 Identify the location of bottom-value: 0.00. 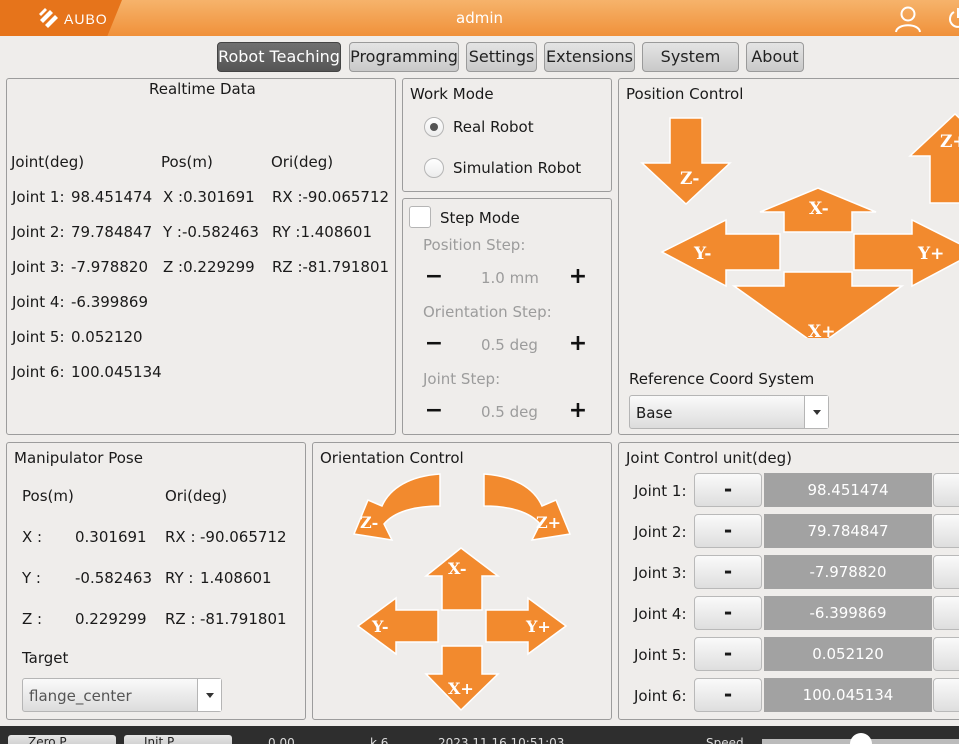
(281, 740).